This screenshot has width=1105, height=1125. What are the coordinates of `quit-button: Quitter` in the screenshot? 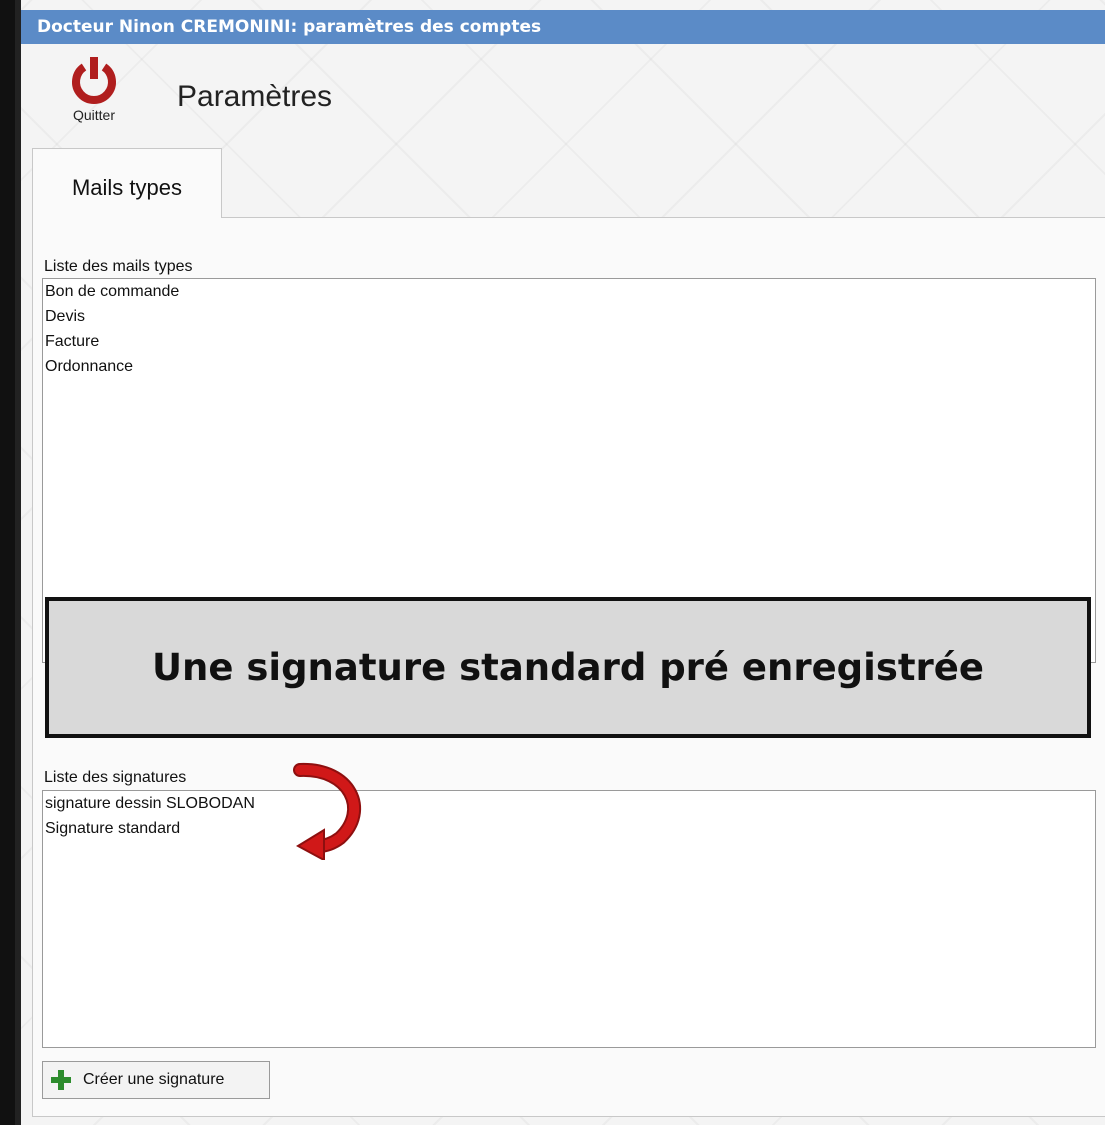 It's located at (94, 95).